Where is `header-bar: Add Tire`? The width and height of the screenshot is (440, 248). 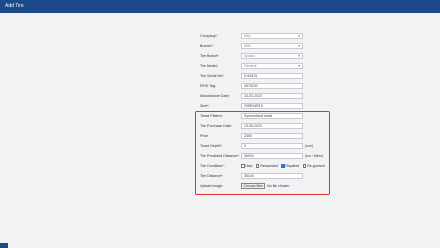
header-bar: Add Tire is located at coordinates (220, 6).